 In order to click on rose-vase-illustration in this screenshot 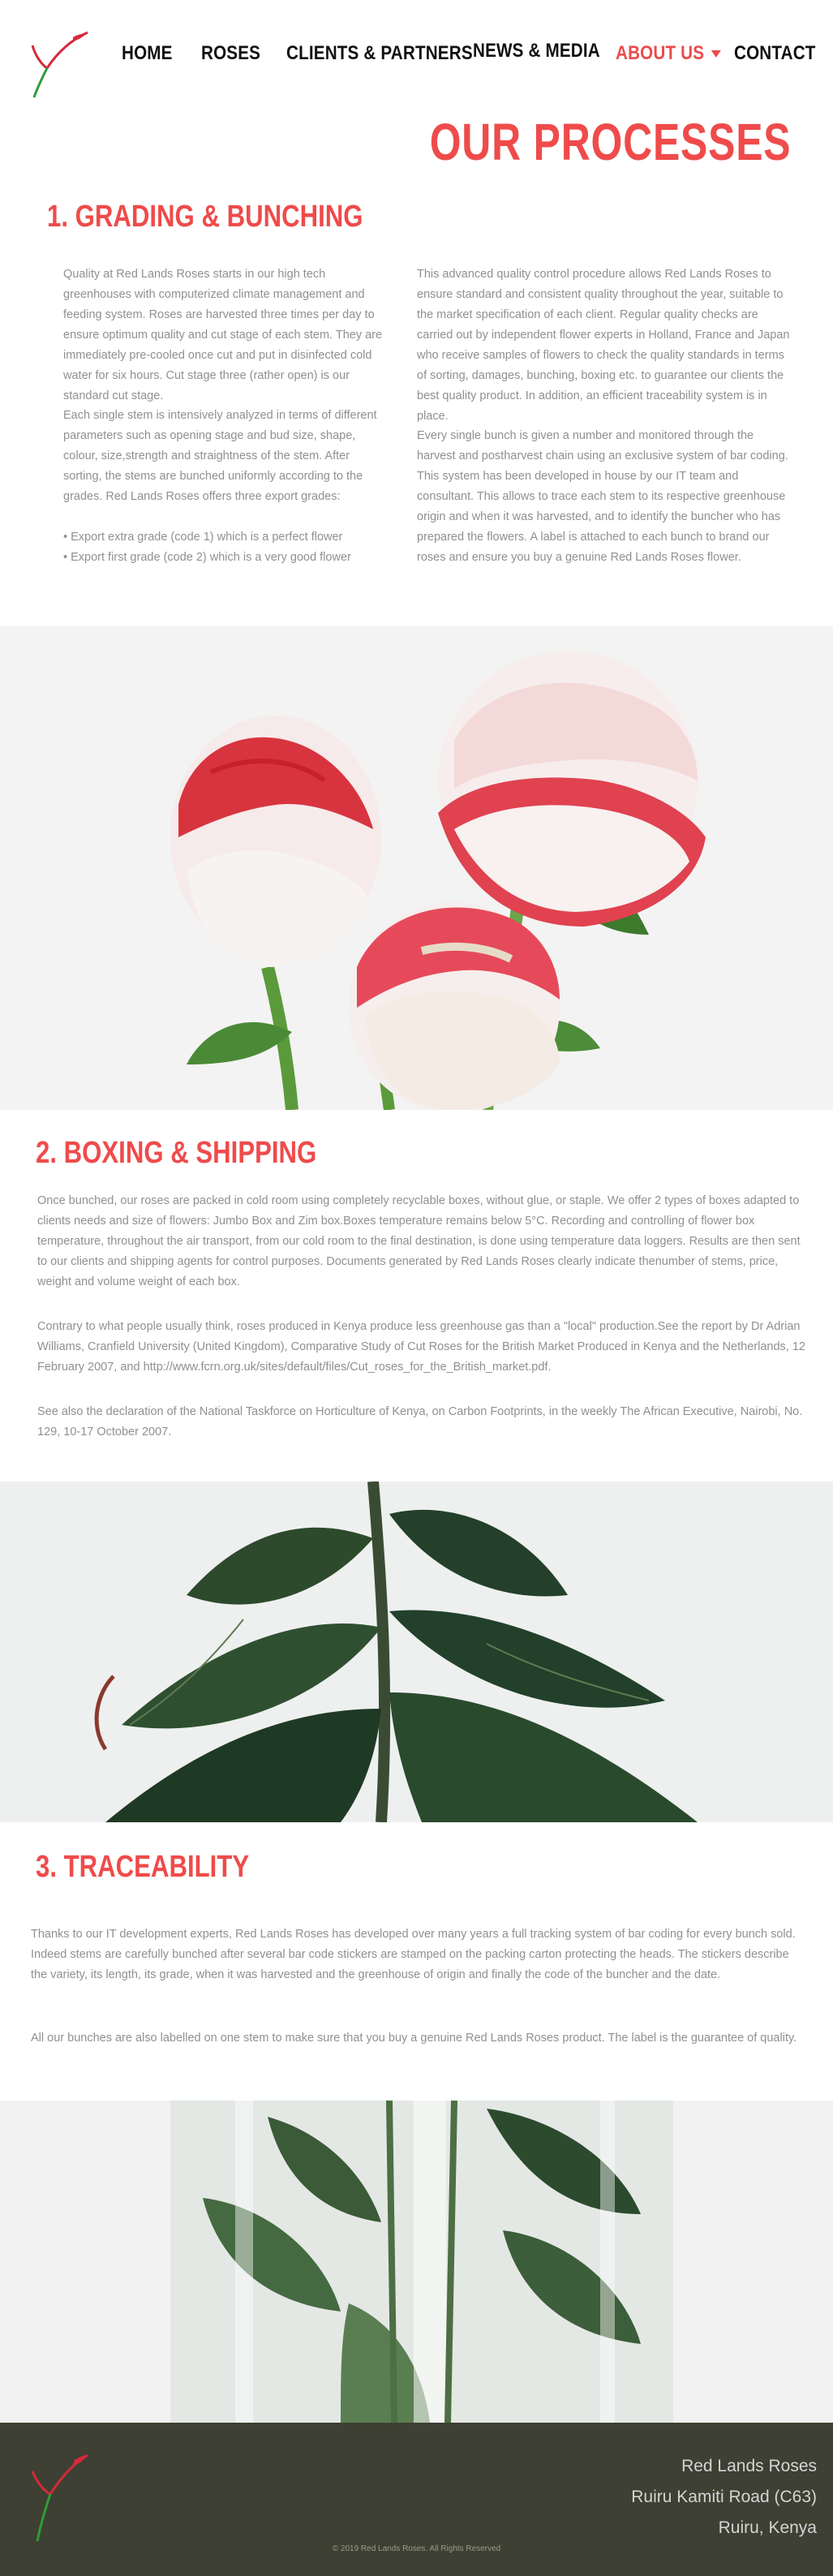, I will do `click(416, 2262)`.